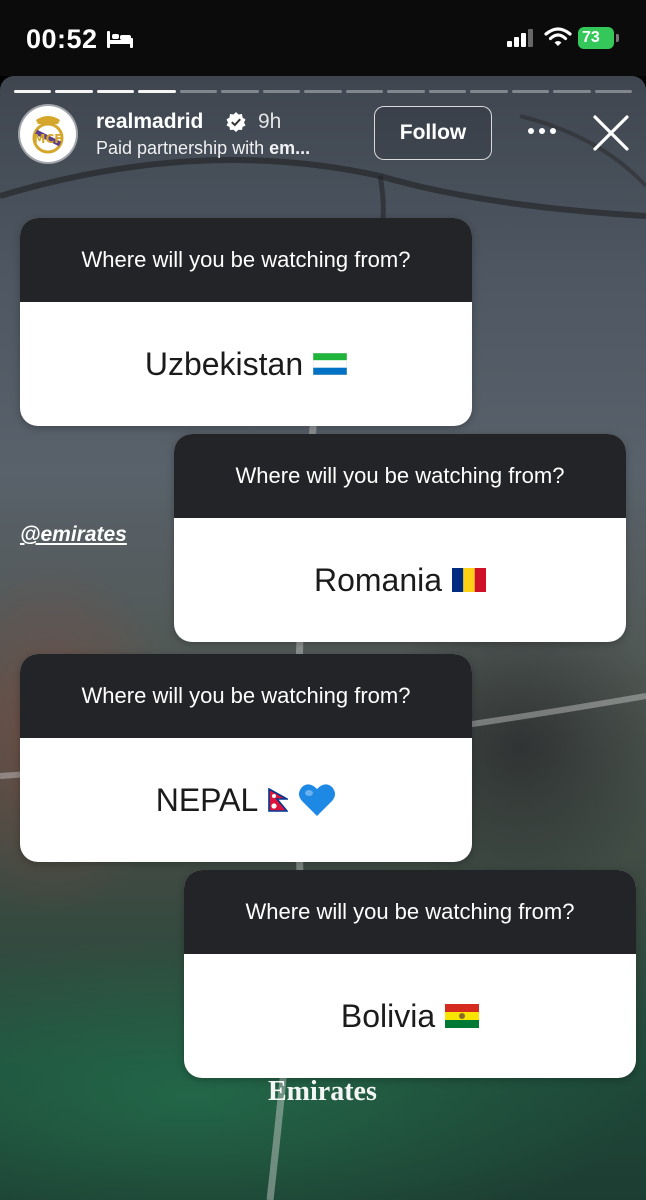 This screenshot has height=1200, width=646. I want to click on avatar: MCF, so click(48, 134).